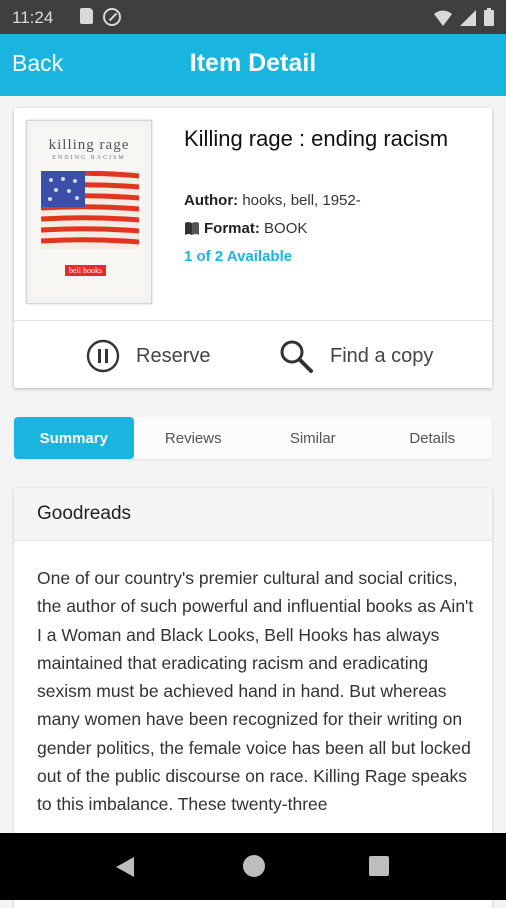  Describe the element at coordinates (468, 18) in the screenshot. I see `signal-icon` at that location.